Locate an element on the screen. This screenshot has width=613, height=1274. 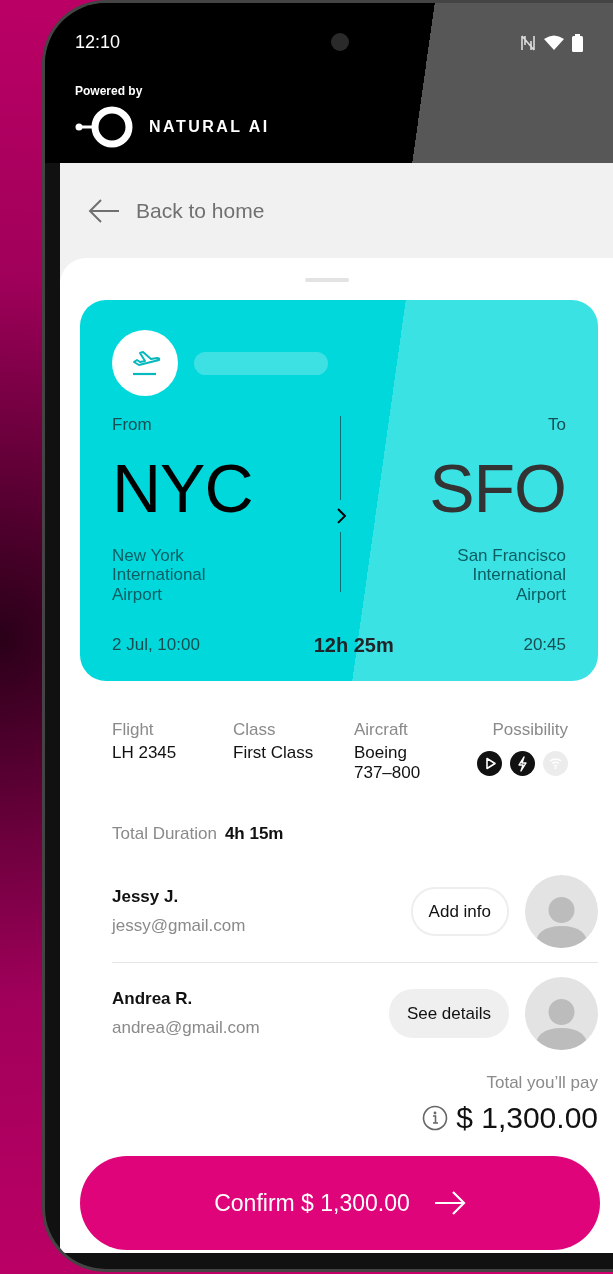
to-label: To is located at coordinates (557, 425).